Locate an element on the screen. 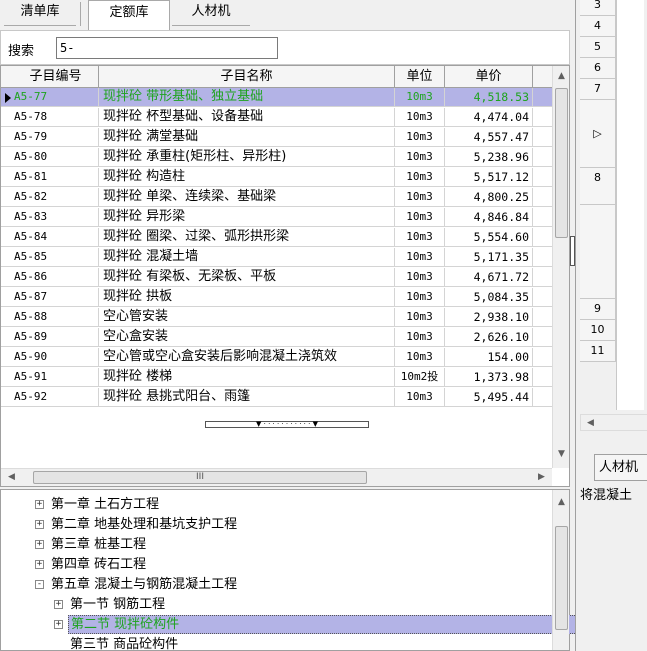 Image resolution: width=647 pixels, height=651 pixels. cell-code: A5-88 is located at coordinates (55, 317).